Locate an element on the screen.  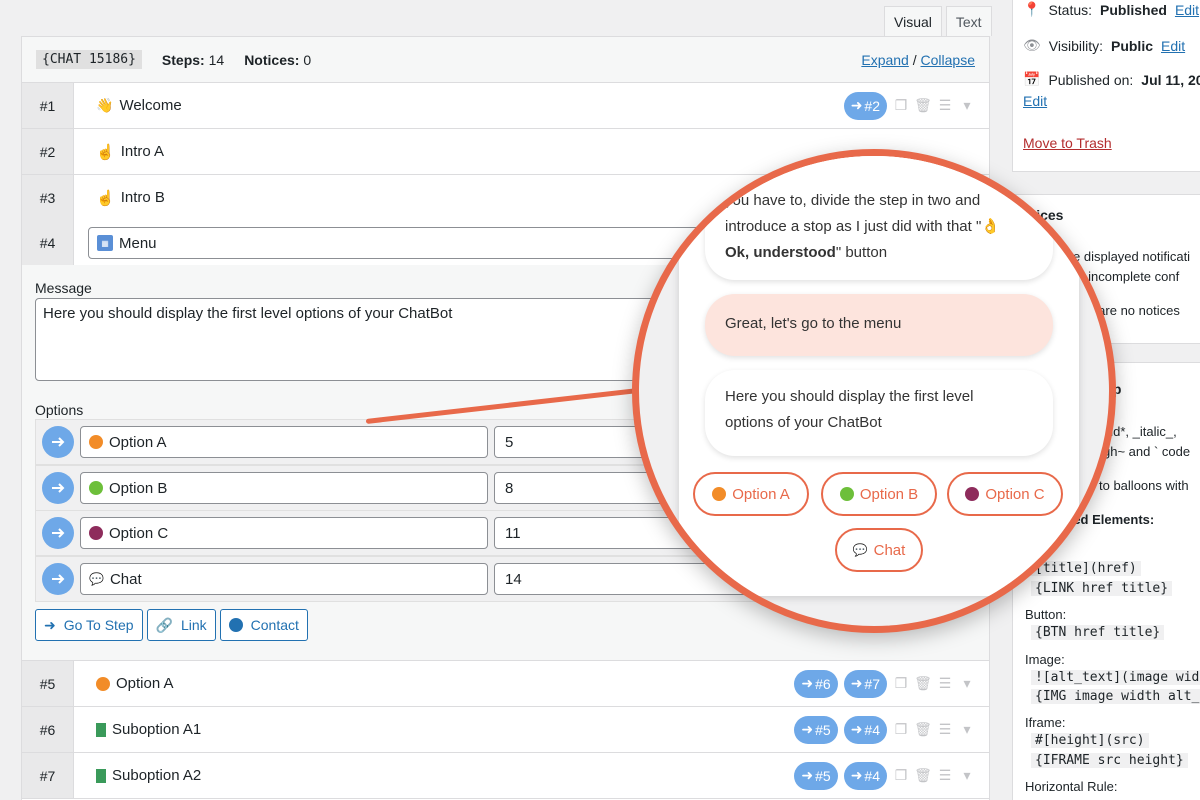
step-link-text: #4 is located at coordinates (872, 775).